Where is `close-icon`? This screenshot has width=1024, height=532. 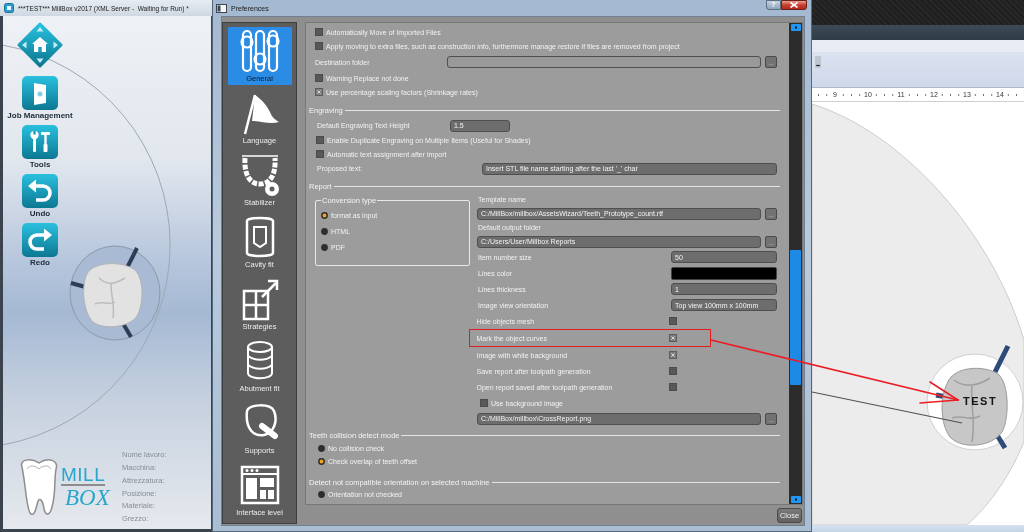 close-icon is located at coordinates (794, 5).